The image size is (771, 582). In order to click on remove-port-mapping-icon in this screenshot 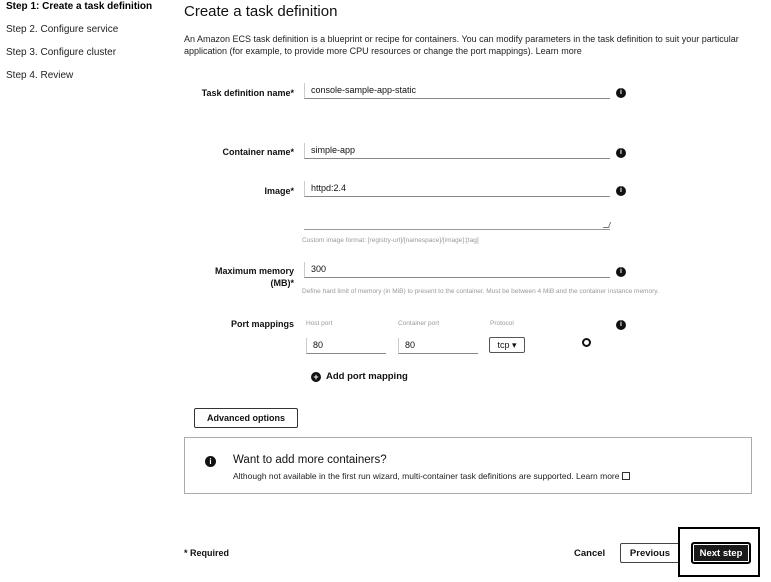, I will do `click(586, 342)`.